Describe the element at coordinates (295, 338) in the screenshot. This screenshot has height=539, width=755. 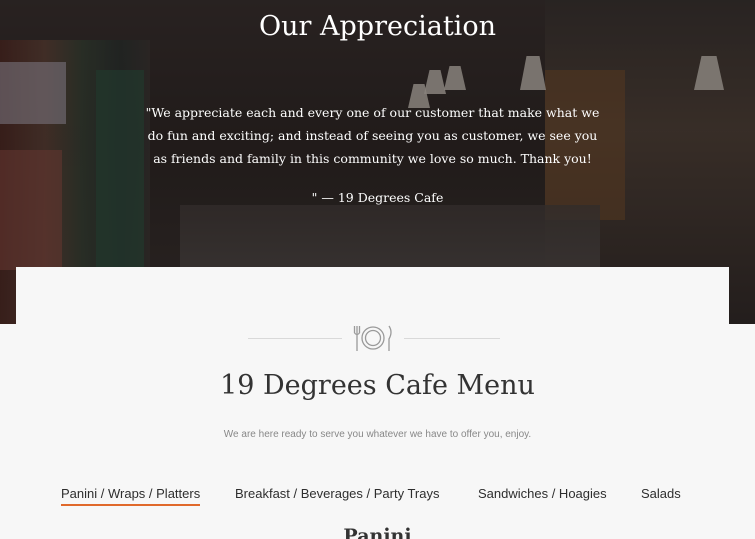
I see `divider-line-left` at that location.